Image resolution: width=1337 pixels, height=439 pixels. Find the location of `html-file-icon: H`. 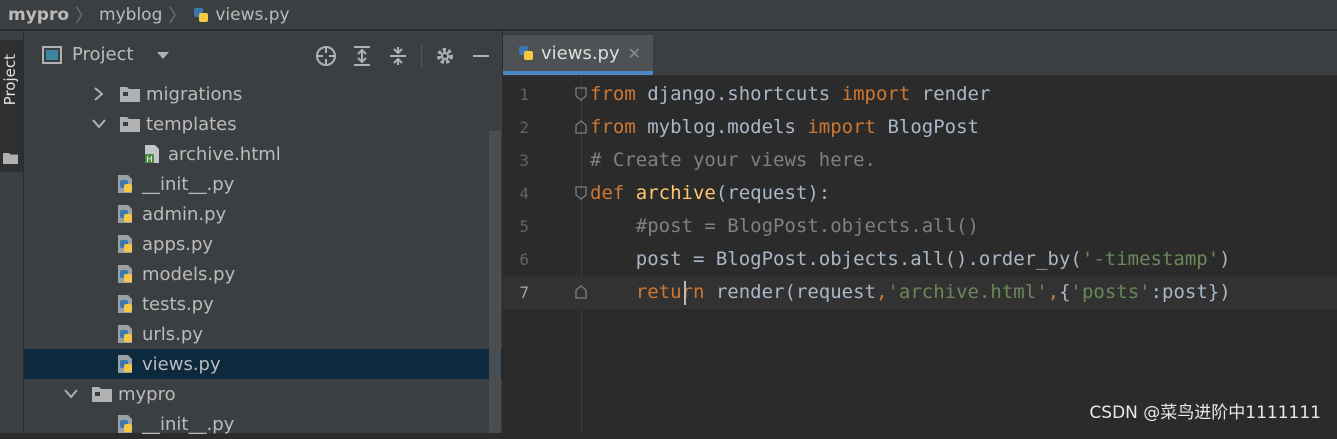

html-file-icon: H is located at coordinates (152, 154).